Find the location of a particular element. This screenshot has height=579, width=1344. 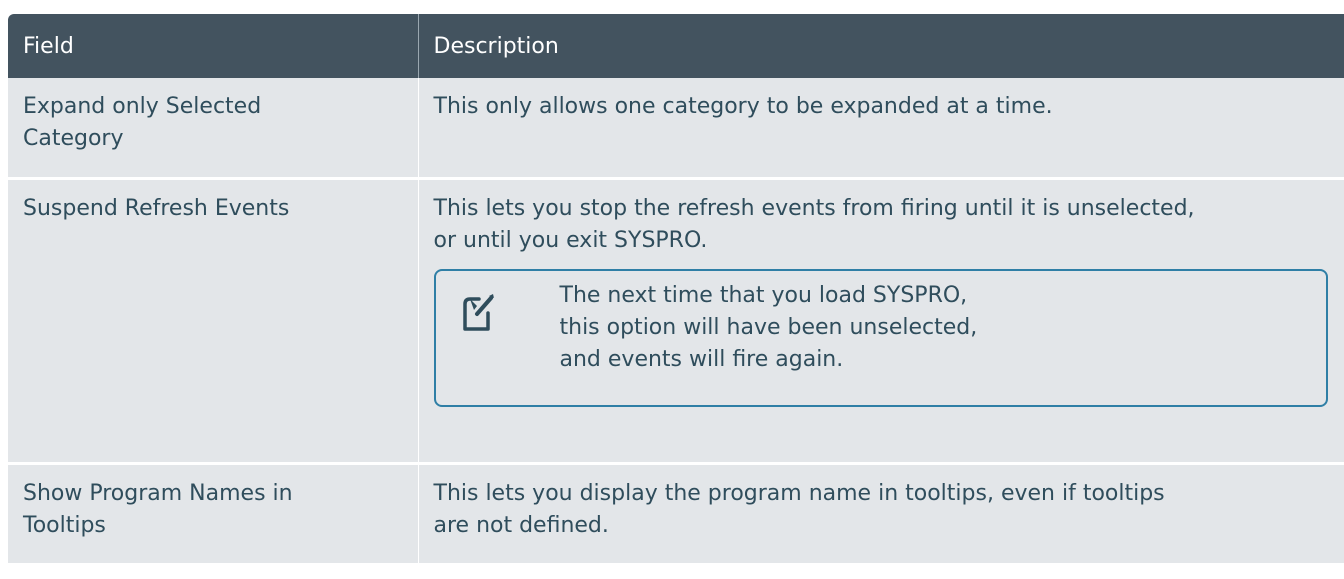

table-header-row: Field Description is located at coordinates (676, 46).